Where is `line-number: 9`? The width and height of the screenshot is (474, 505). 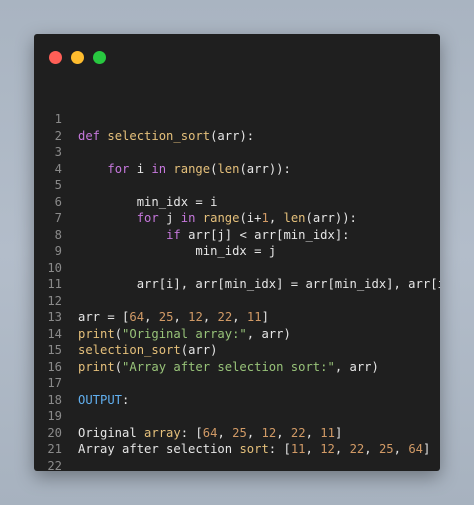 line-number: 9 is located at coordinates (58, 251).